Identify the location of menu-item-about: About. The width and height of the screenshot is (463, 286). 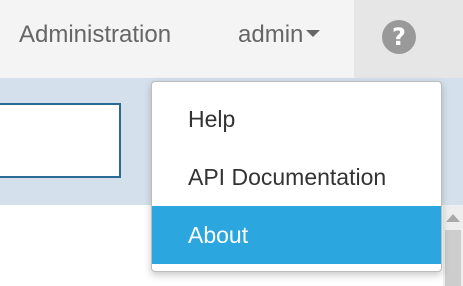
(296, 235).